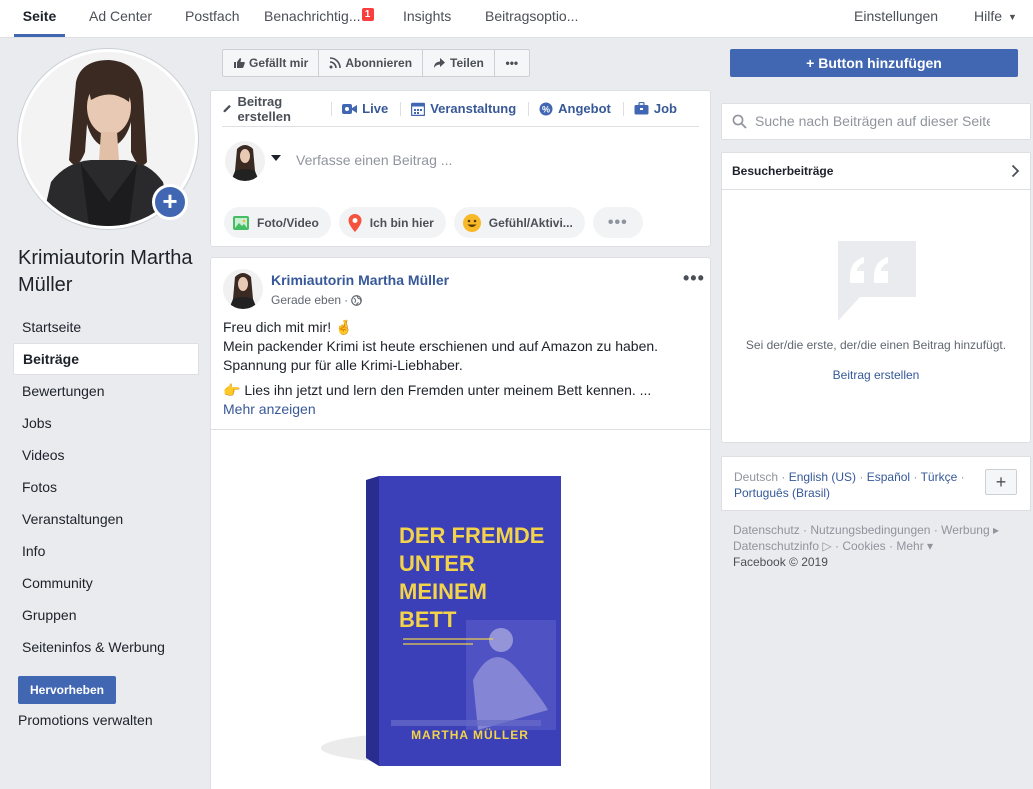 The width and height of the screenshot is (1033, 789). I want to click on footer-link: Datenschutzinfo, so click(776, 546).